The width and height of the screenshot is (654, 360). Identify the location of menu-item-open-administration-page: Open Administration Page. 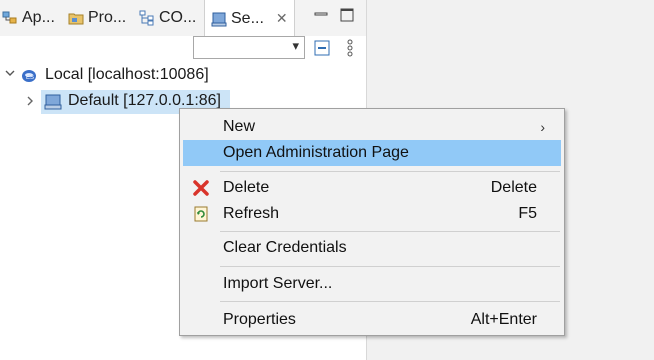
(372, 153).